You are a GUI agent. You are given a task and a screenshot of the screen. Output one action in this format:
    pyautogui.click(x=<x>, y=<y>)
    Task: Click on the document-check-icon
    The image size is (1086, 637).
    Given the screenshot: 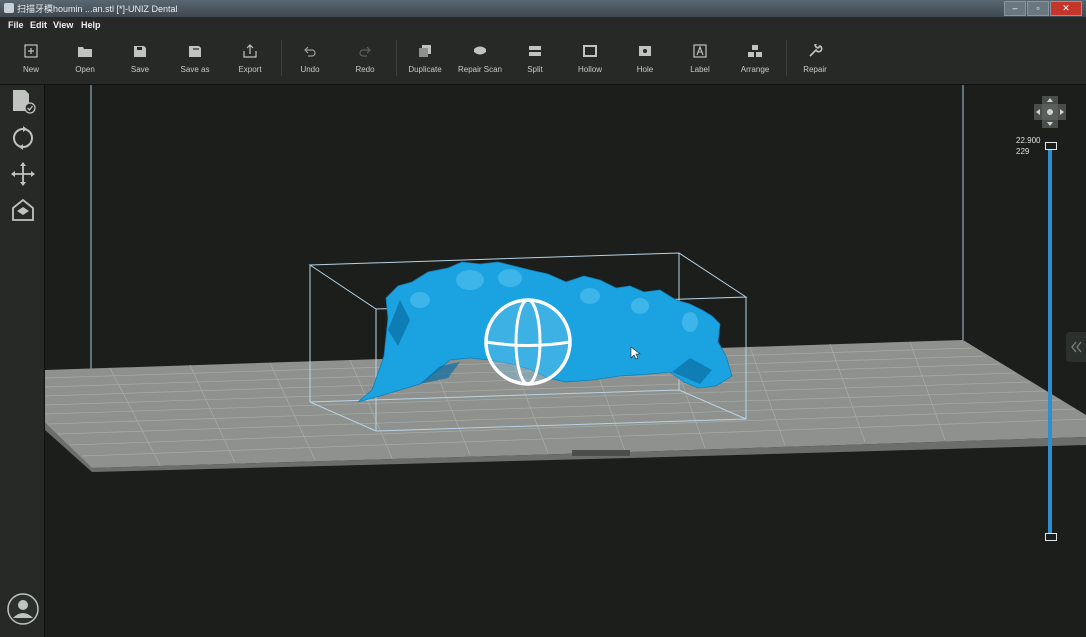 What is the action you would take?
    pyautogui.click(x=23, y=101)
    